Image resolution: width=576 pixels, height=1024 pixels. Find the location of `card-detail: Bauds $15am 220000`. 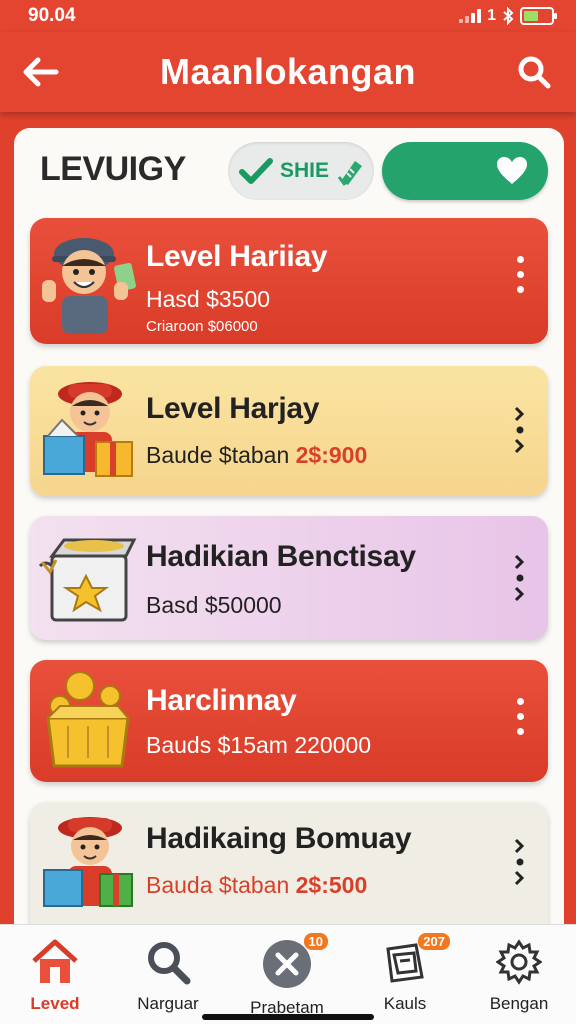

card-detail: Bauds $15am 220000 is located at coordinates (259, 745).